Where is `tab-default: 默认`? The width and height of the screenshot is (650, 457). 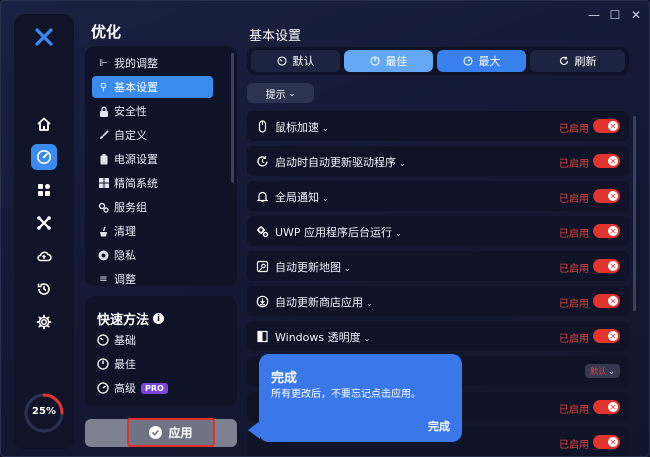 tab-default: 默认 is located at coordinates (295, 61).